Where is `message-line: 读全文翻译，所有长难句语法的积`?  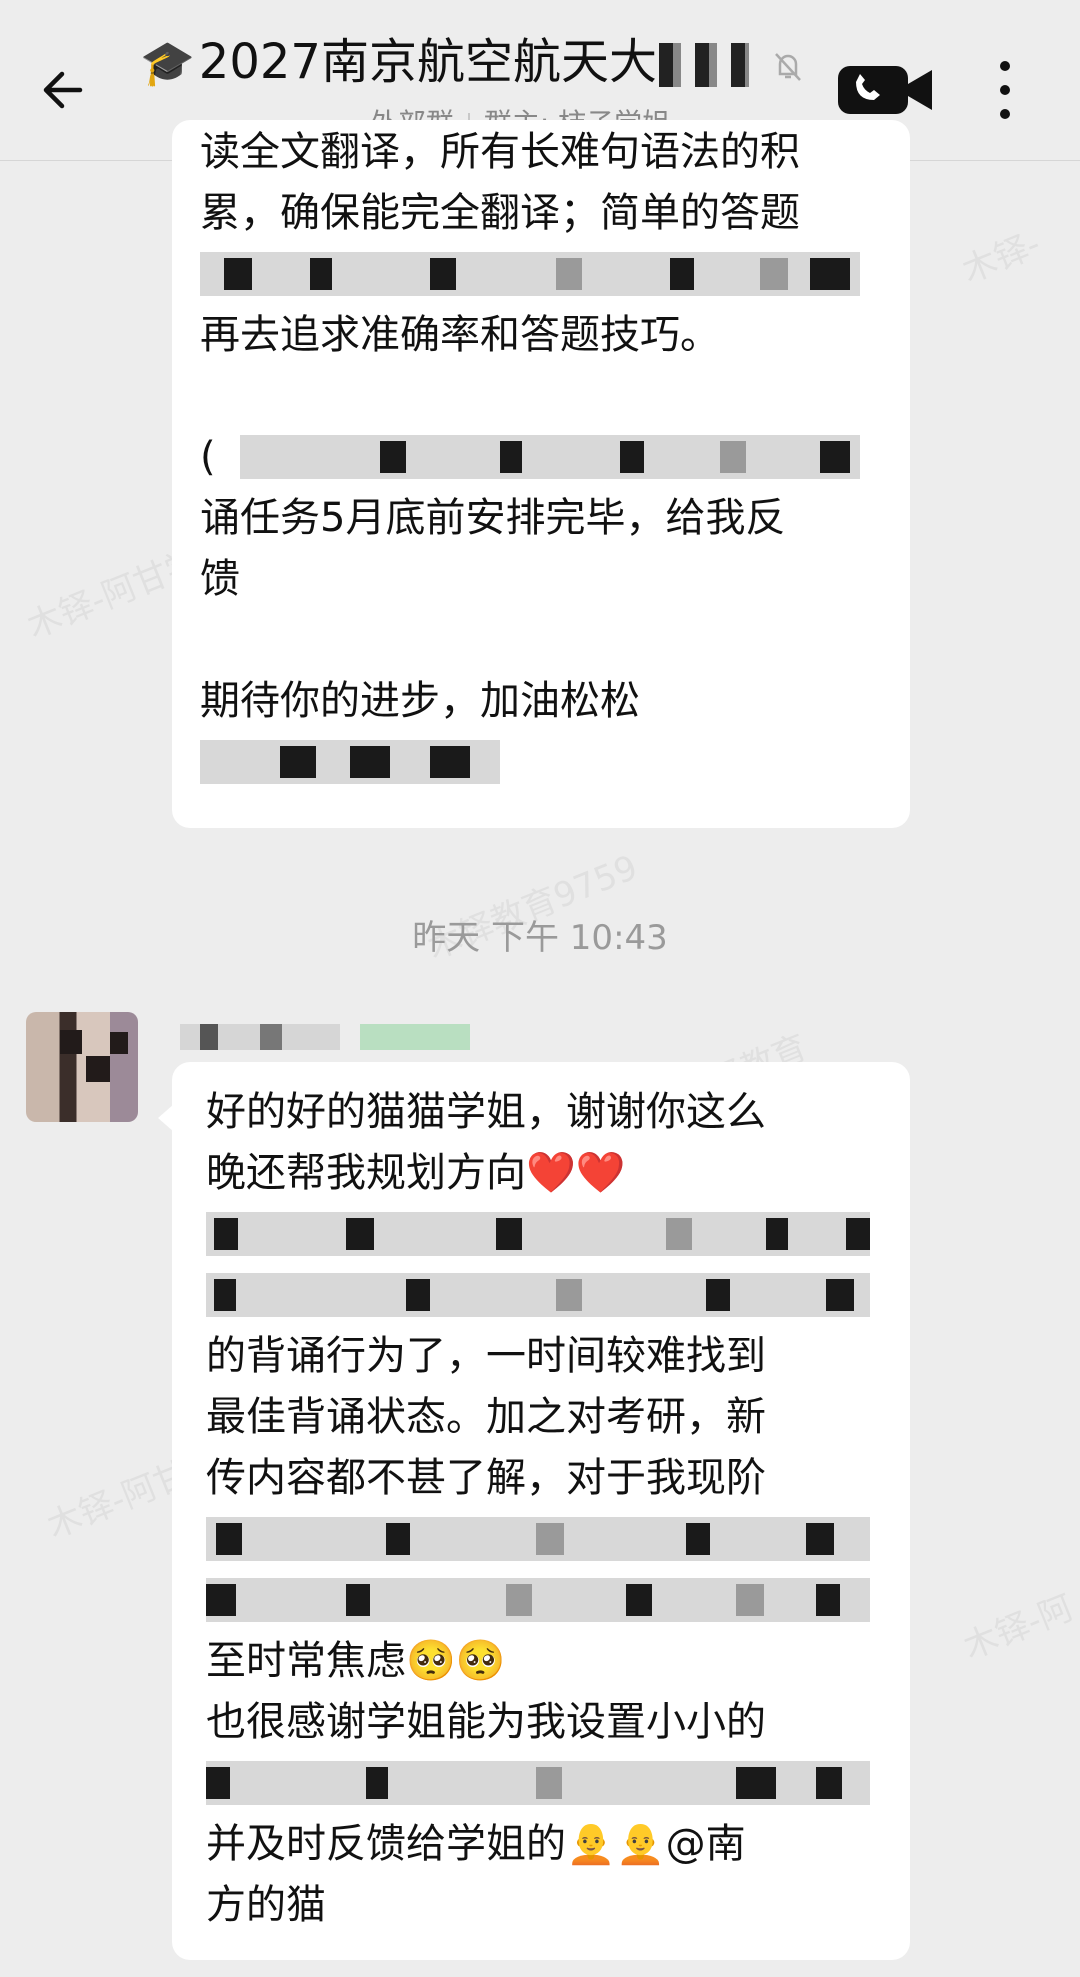
message-line: 读全文翻译，所有长难句语法的积 is located at coordinates (500, 152).